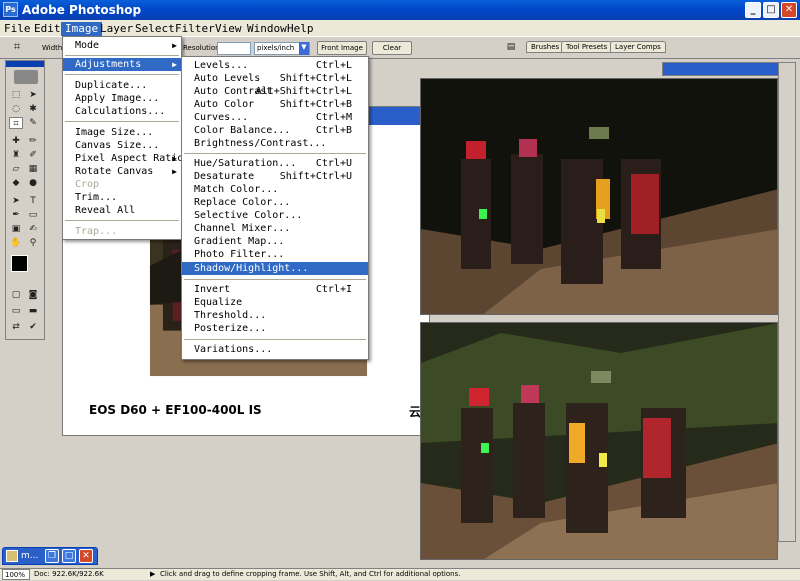  Describe the element at coordinates (16, 215) in the screenshot. I see `pen-tool-icon: ✒` at that location.